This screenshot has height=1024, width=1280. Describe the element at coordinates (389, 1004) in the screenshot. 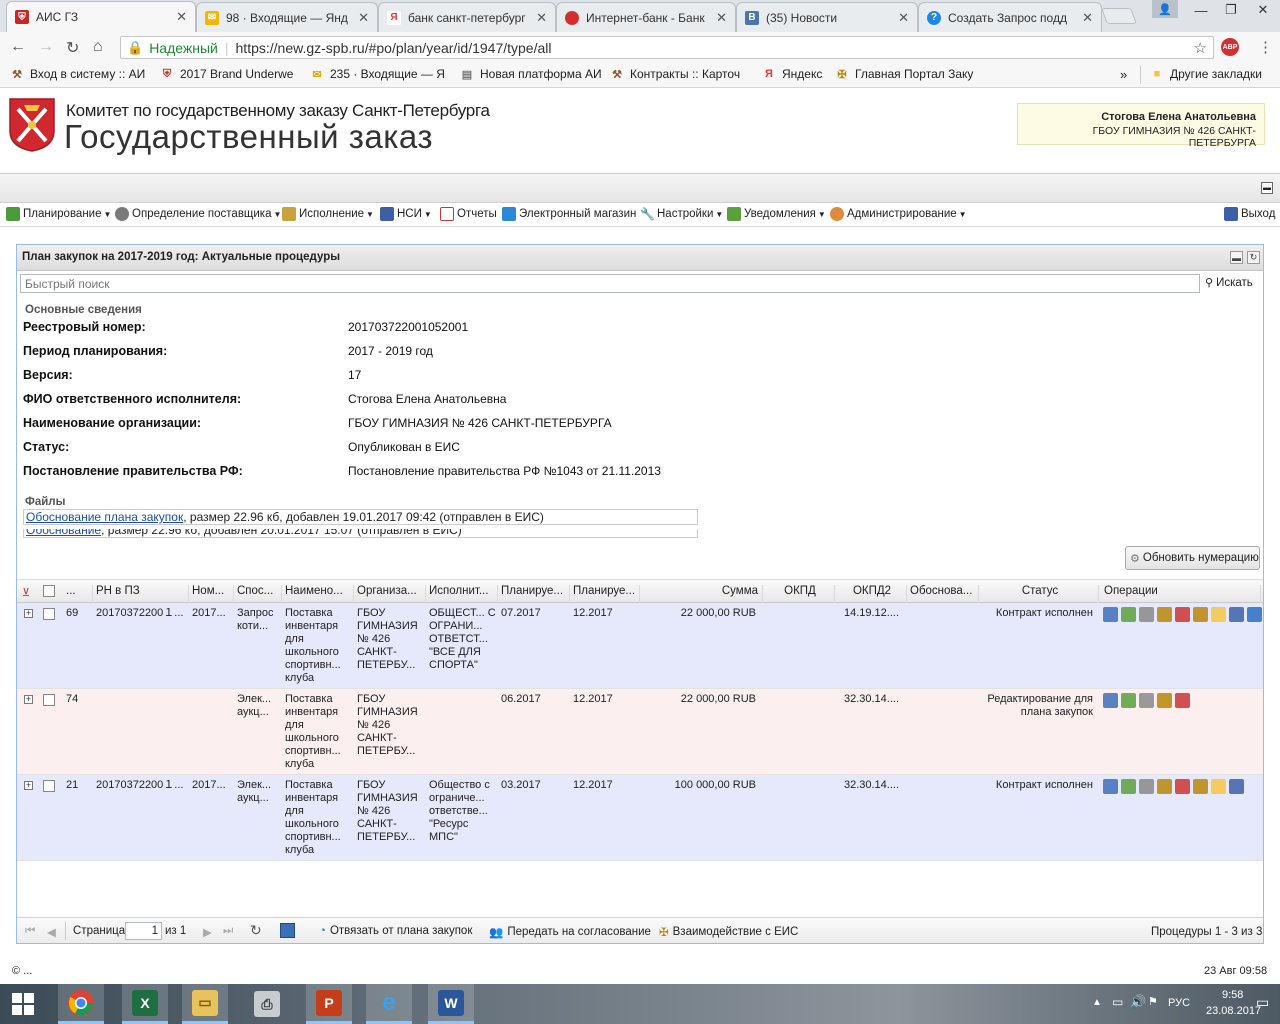

I see `taskbar-ie: e` at that location.